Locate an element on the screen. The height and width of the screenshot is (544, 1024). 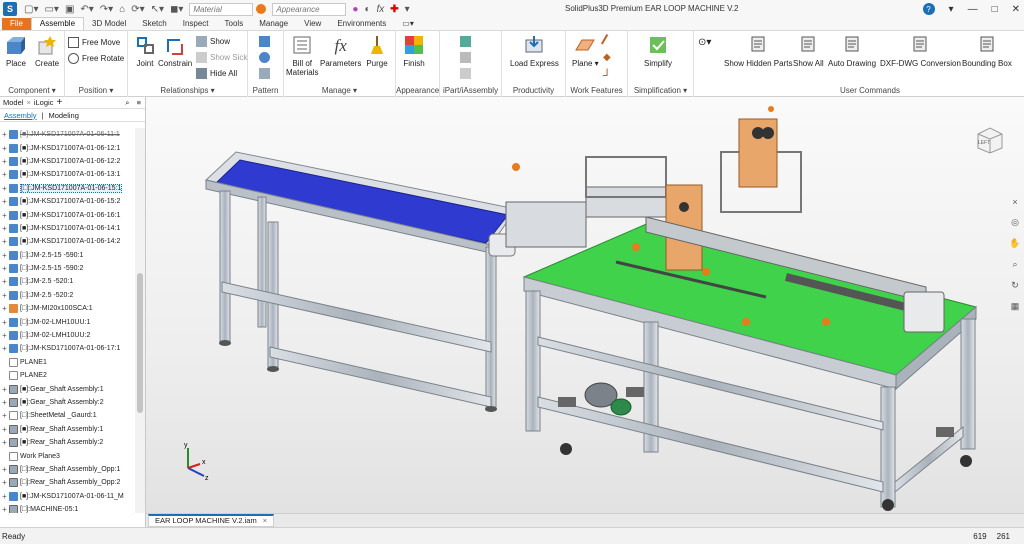
tree-item: + [□]:JM-02-LMH10UU:2 is located at coordinates (68, 335).